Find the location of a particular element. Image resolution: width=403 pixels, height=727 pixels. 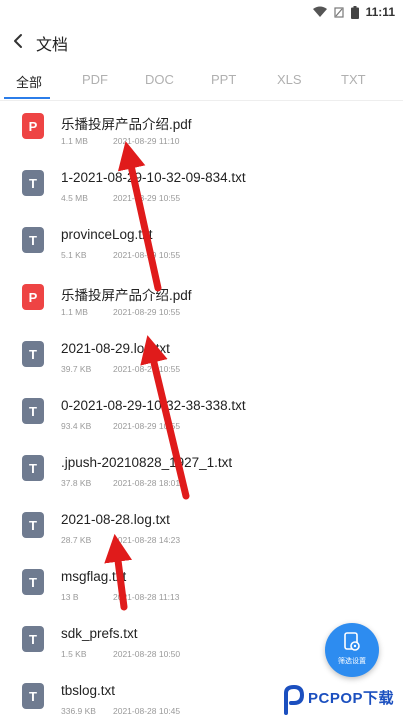

file-type-tabs: 全部 PDF DOC PPT XLS TXT is located at coordinates (201, 81).